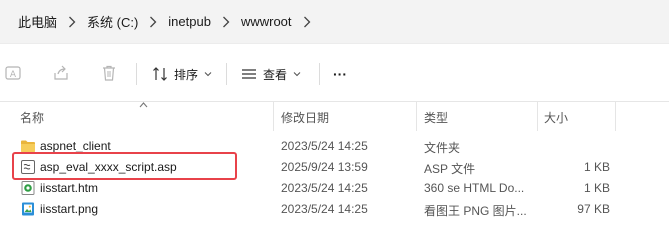  I want to click on sort-label: 排序, so click(186, 74).